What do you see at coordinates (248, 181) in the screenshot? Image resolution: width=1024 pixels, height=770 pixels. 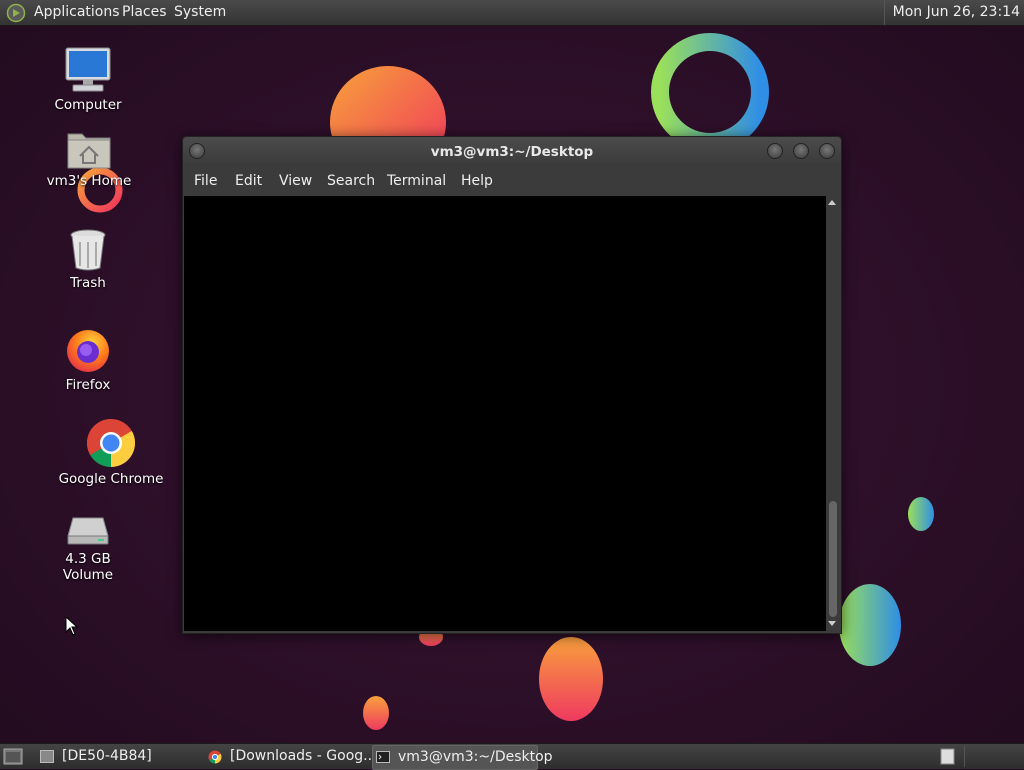 I see `menu-edit: Edit` at bounding box center [248, 181].